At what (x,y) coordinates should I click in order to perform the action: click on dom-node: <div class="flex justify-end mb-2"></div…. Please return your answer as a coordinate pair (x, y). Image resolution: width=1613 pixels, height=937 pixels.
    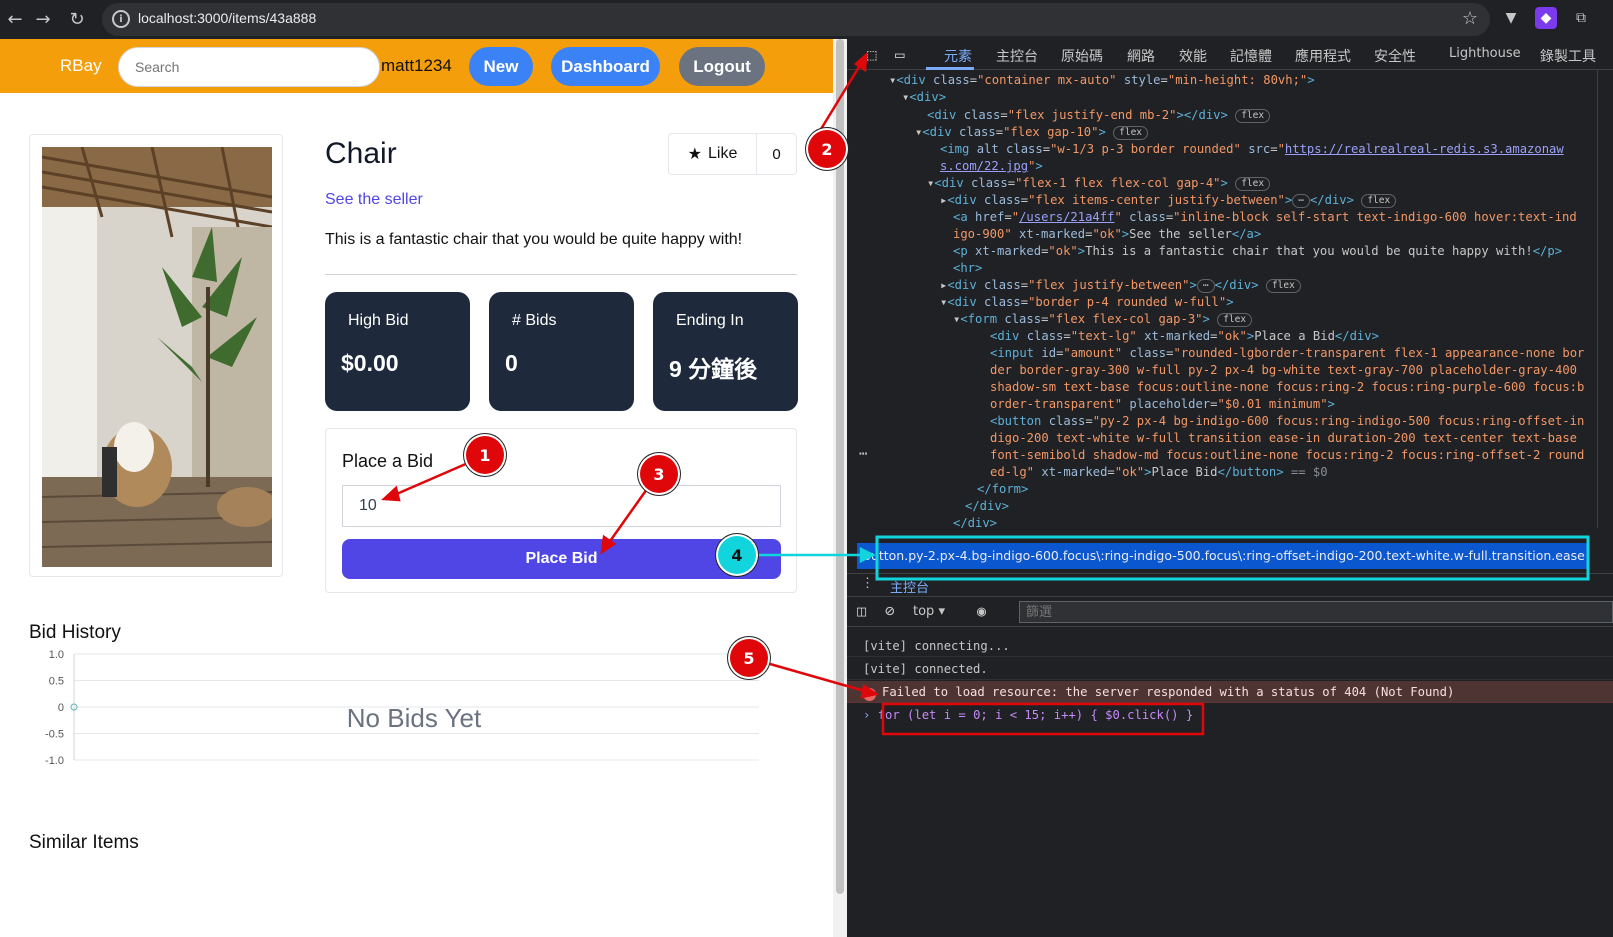
    Looking at the image, I should click on (1099, 115).